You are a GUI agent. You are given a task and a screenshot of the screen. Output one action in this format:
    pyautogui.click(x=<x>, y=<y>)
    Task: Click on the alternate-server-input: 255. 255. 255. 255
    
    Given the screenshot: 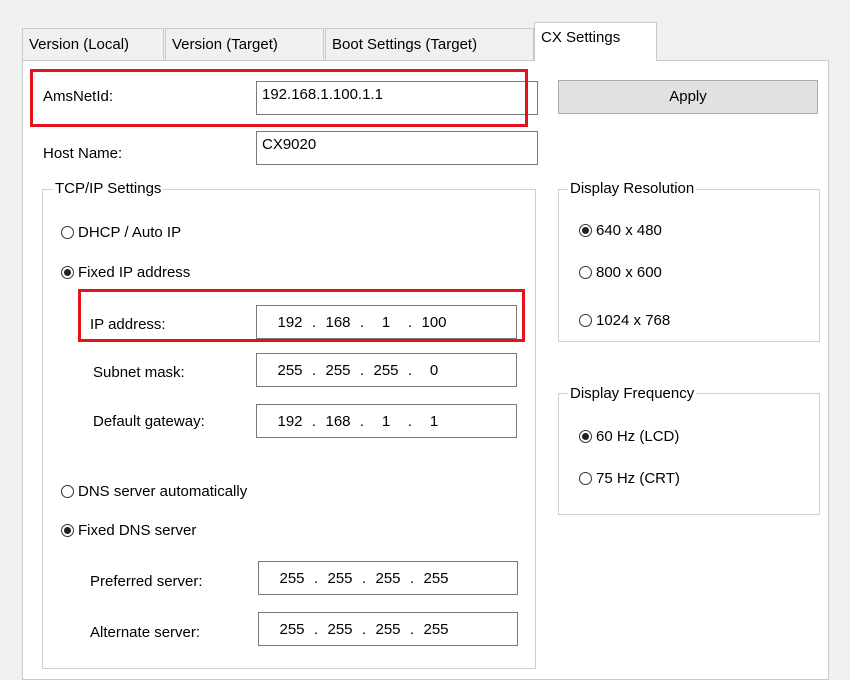 What is the action you would take?
    pyautogui.click(x=388, y=629)
    